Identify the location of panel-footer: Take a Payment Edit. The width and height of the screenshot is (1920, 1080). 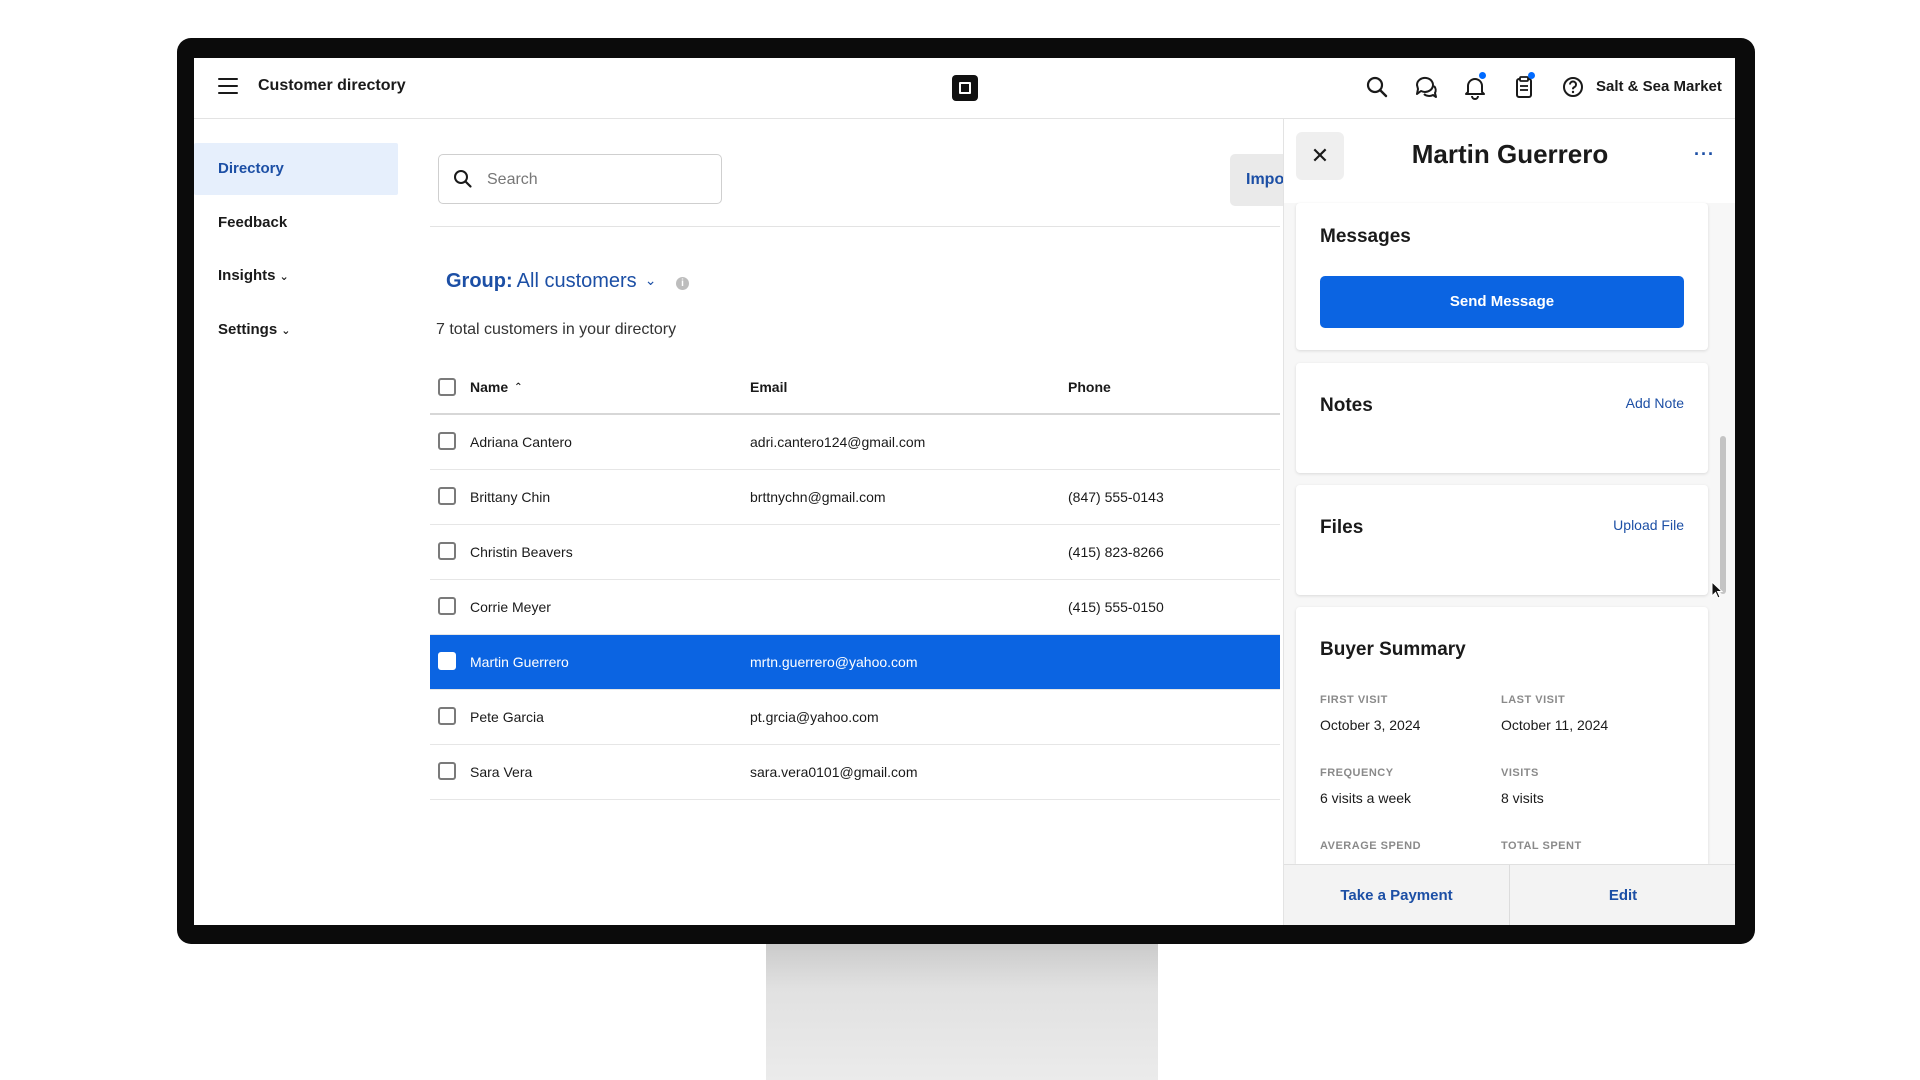
(1509, 894).